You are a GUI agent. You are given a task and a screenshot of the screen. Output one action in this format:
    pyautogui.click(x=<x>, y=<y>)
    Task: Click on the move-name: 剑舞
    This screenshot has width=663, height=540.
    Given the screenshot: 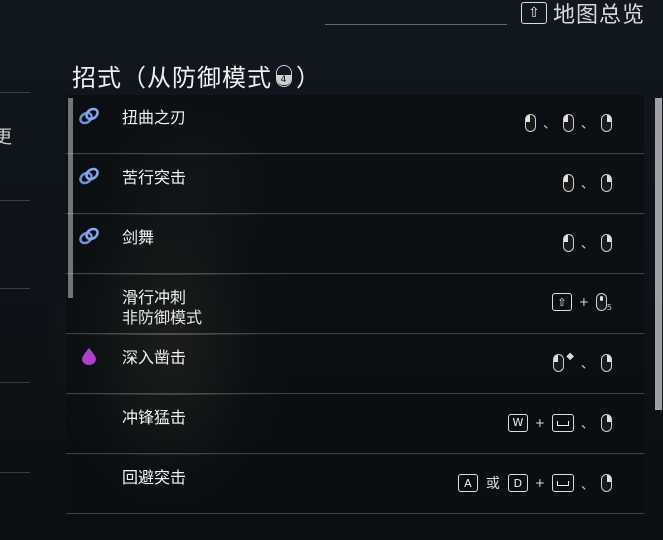 What is the action you would take?
    pyautogui.click(x=138, y=237)
    